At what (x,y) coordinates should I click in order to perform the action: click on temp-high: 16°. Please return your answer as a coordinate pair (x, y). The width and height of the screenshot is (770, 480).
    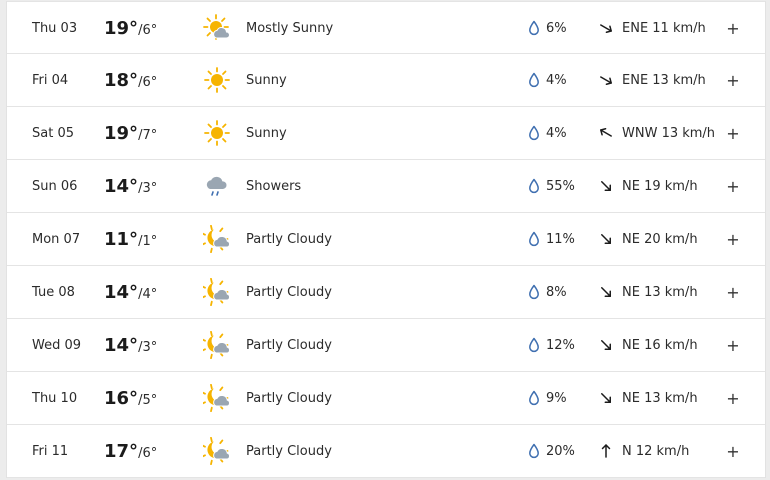
    Looking at the image, I should click on (121, 398).